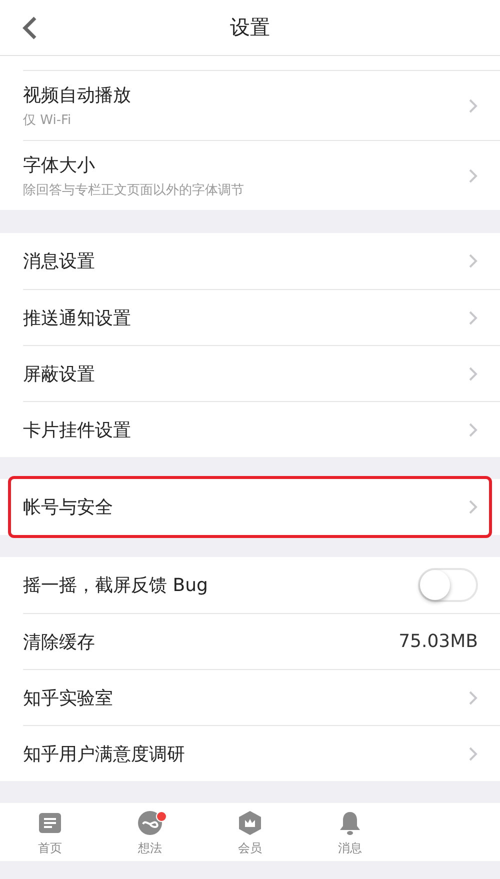 This screenshot has height=879, width=500. I want to click on settings-row: 消息设置, so click(261, 261).